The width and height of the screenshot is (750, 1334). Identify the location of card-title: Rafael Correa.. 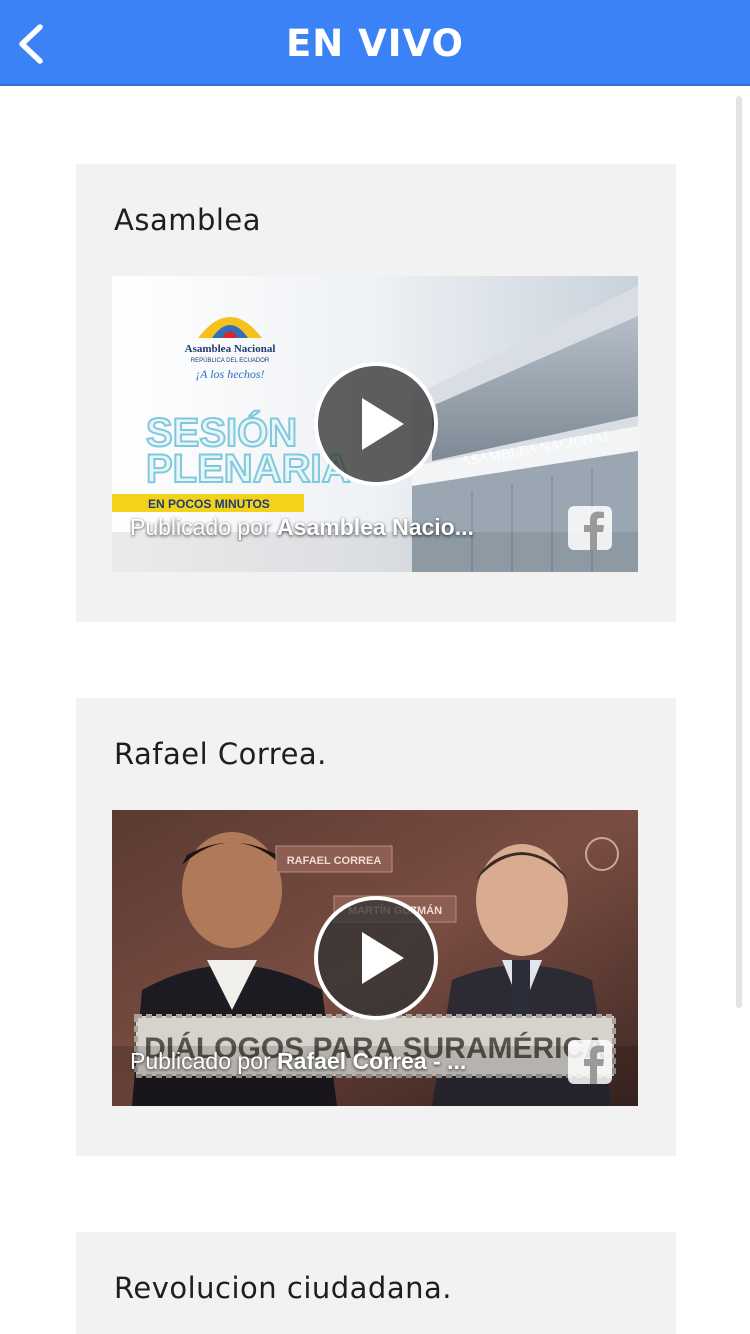
(220, 754).